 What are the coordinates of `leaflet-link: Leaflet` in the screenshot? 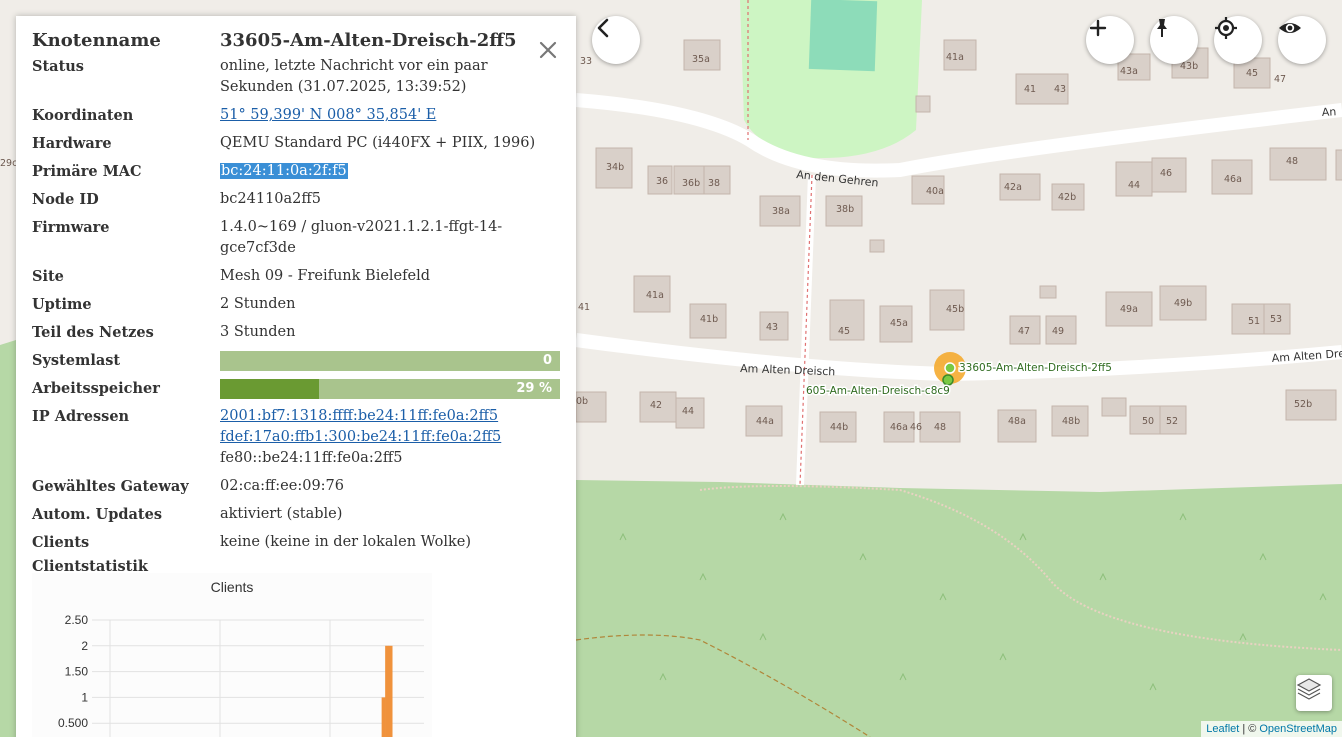 It's located at (1222, 729).